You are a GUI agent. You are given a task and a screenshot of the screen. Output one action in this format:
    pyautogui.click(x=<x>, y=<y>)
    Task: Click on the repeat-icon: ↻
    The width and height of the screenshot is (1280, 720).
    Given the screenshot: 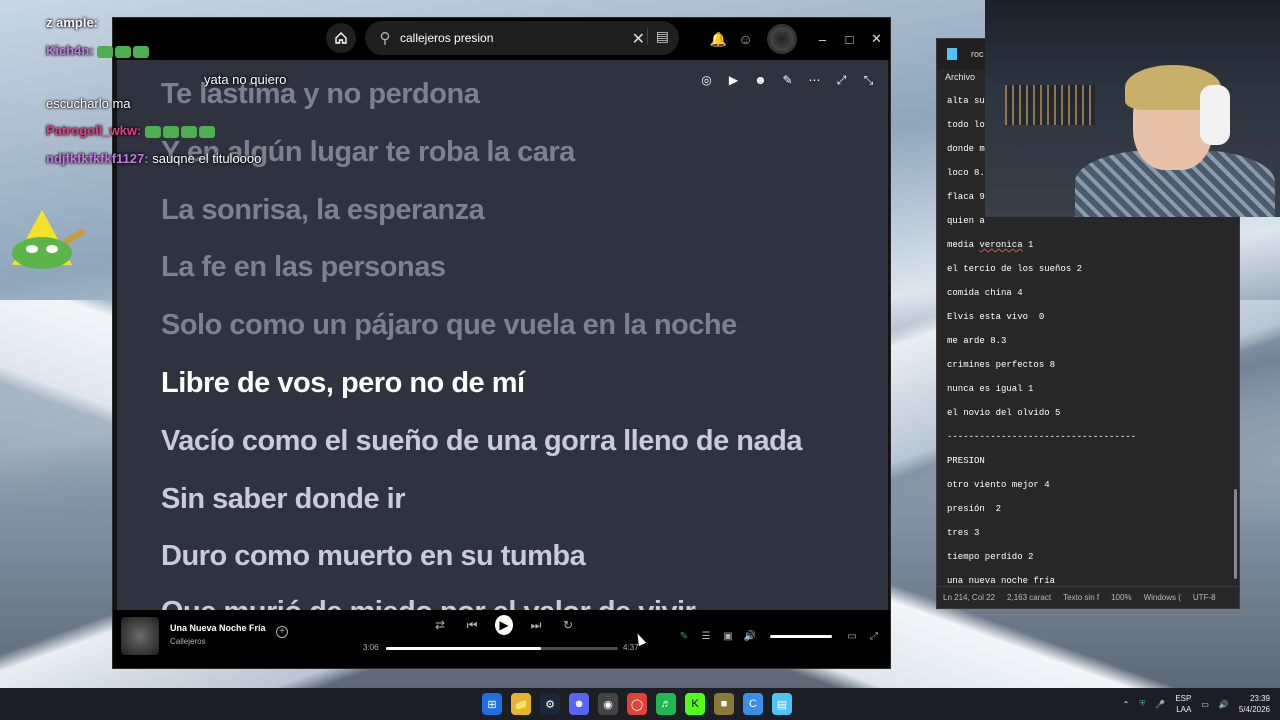 What is the action you would take?
    pyautogui.click(x=568, y=625)
    